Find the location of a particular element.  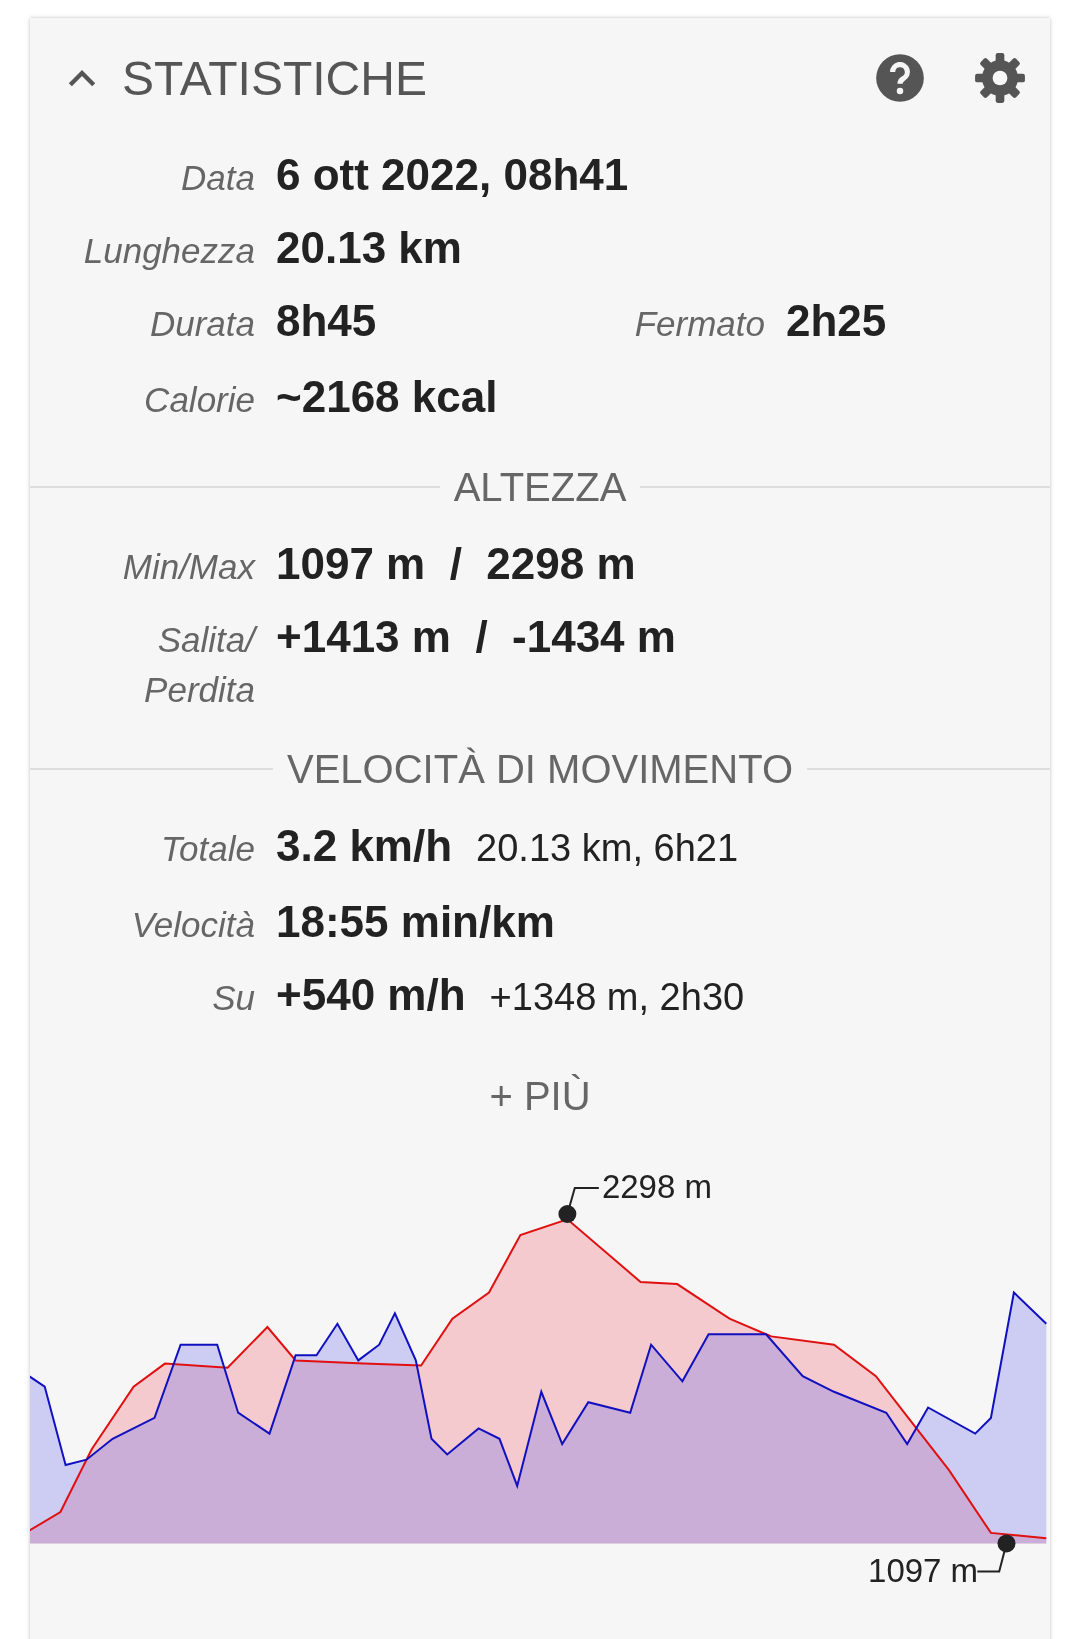

stat-label: Totale is located at coordinates (207, 849).